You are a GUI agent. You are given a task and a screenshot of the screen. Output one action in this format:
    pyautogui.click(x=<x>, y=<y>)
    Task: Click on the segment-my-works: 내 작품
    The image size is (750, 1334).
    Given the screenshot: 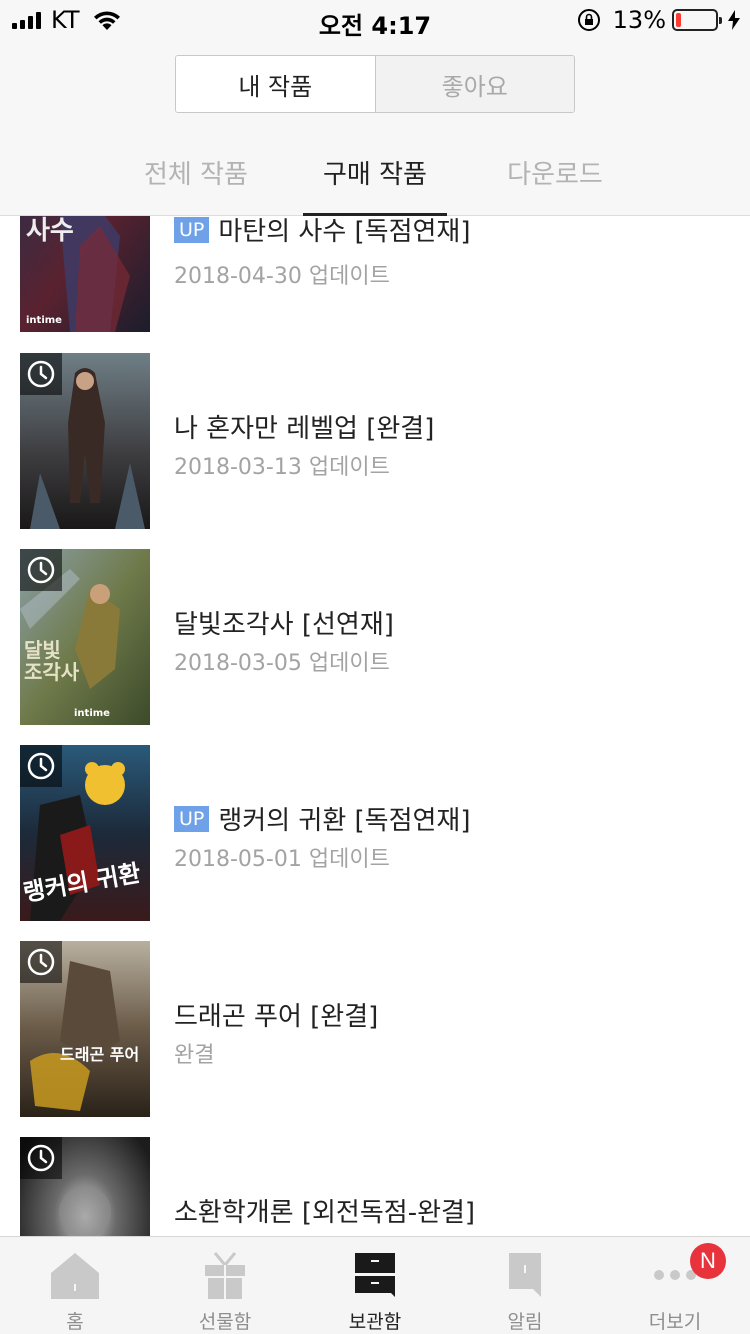 What is the action you would take?
    pyautogui.click(x=275, y=84)
    